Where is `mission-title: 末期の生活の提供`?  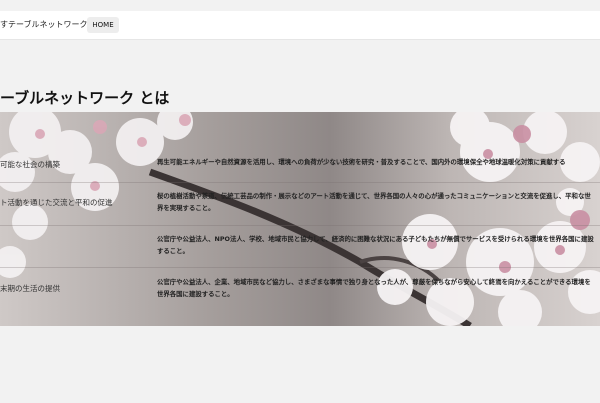
mission-title: 末期の生活の提供 is located at coordinates (30, 288).